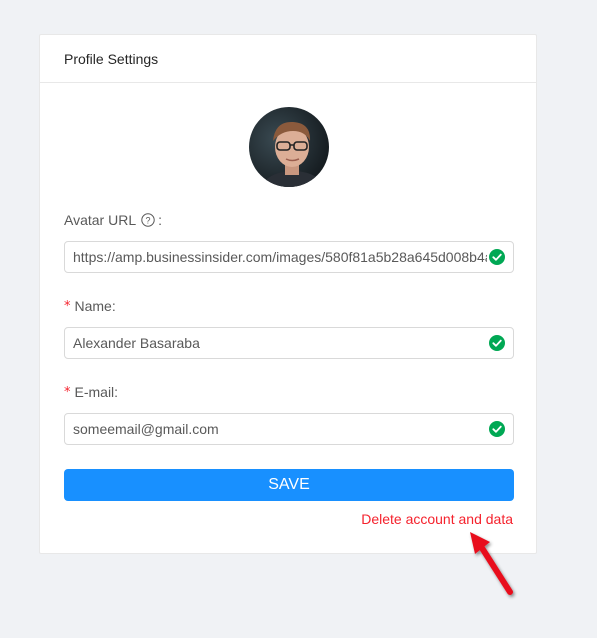  I want to click on email-value: someemail@gmail.com, so click(146, 429).